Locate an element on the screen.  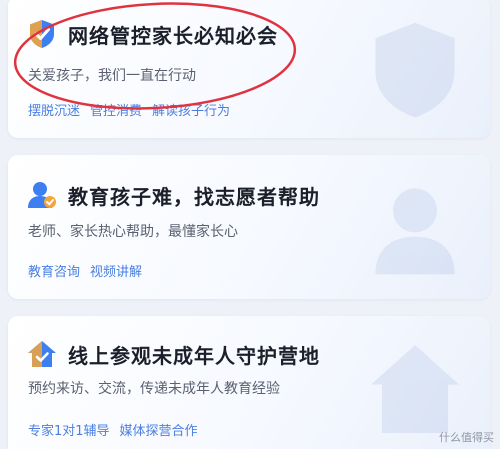
card-title: 网络管控家长必知必会 is located at coordinates (173, 35).